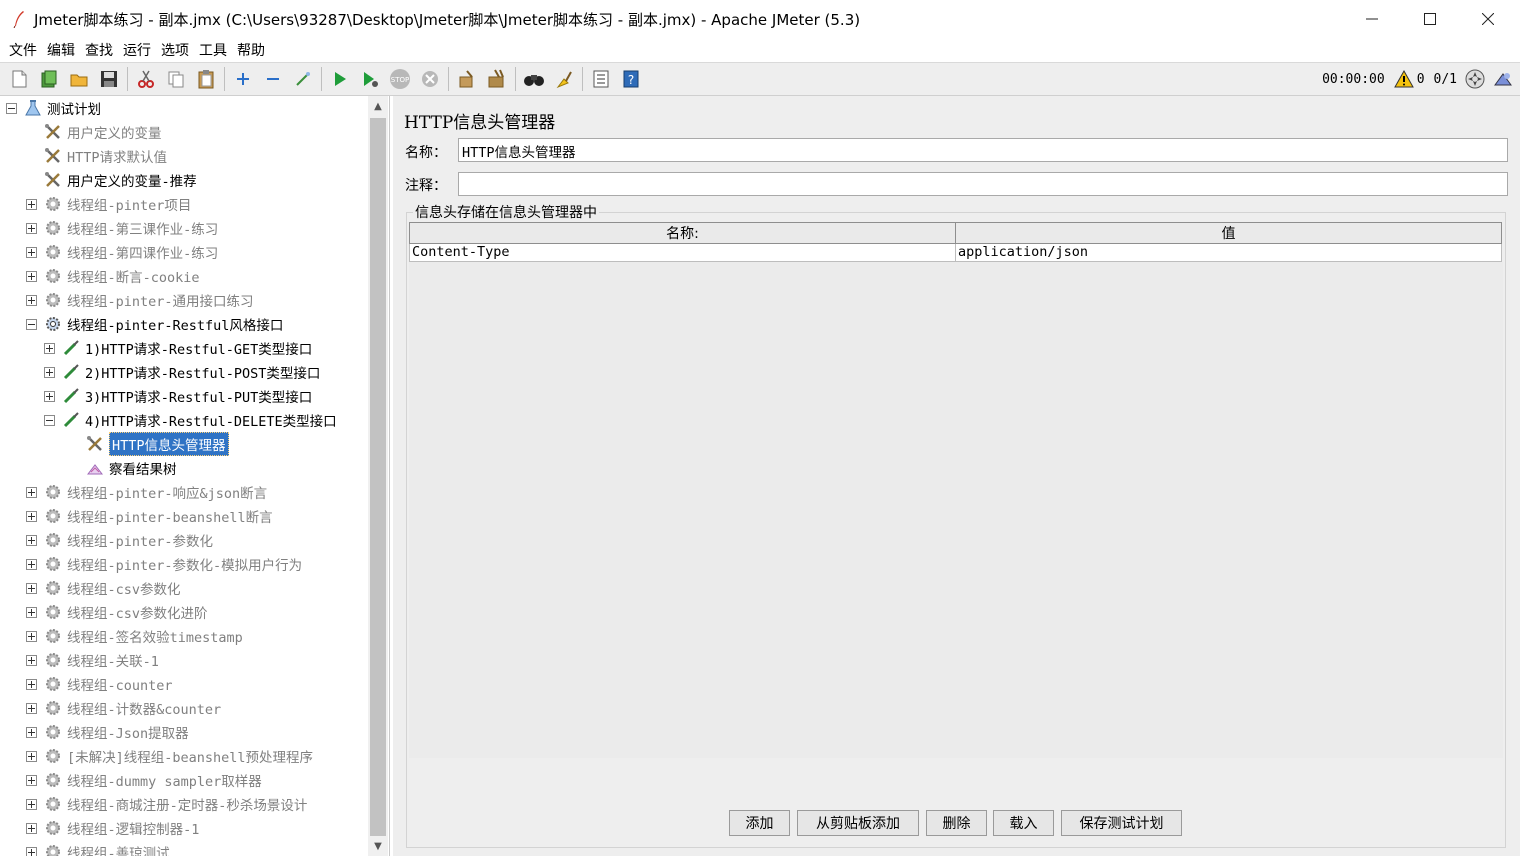  Describe the element at coordinates (61, 50) in the screenshot. I see `menu-edit: 编辑` at that location.